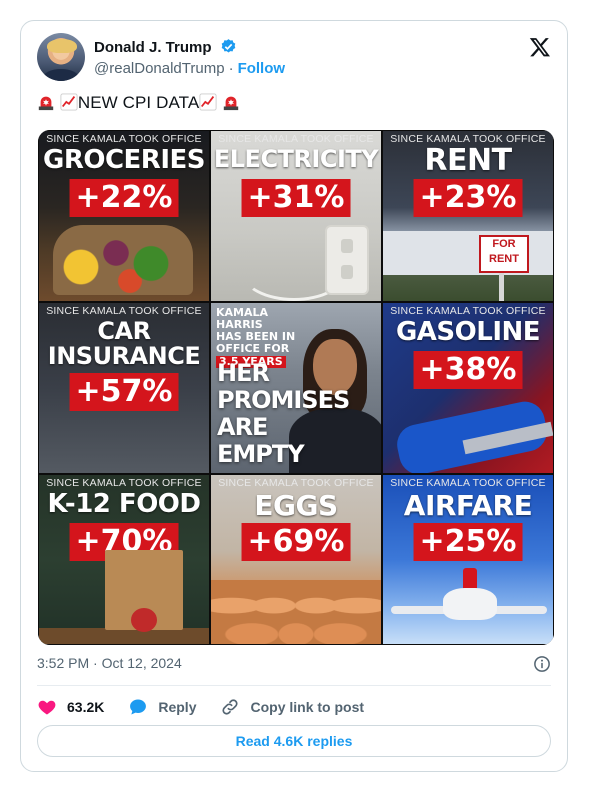  What do you see at coordinates (242, 427) in the screenshot?
I see `headline-line: ARE` at bounding box center [242, 427].